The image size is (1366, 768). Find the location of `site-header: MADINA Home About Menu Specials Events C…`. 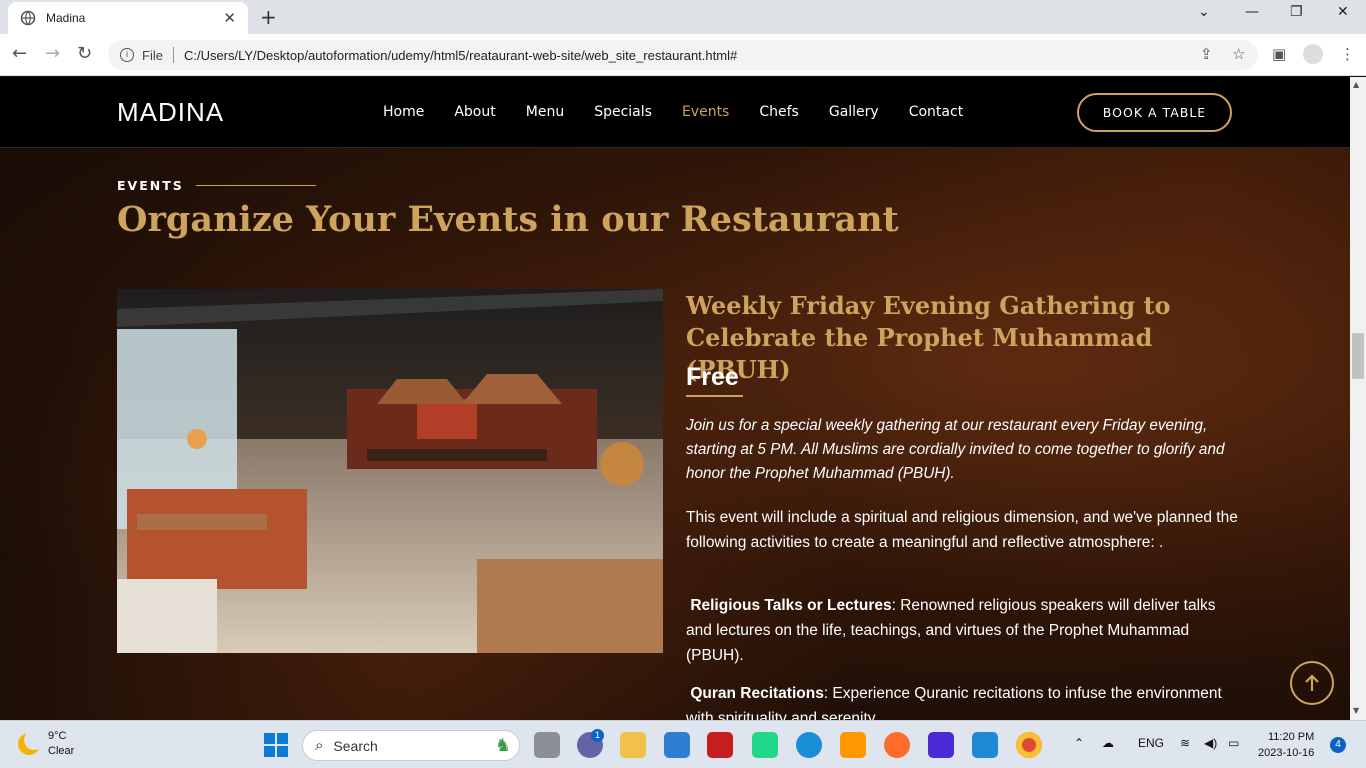

site-header: MADINA Home About Menu Specials Events C… is located at coordinates (675, 112).